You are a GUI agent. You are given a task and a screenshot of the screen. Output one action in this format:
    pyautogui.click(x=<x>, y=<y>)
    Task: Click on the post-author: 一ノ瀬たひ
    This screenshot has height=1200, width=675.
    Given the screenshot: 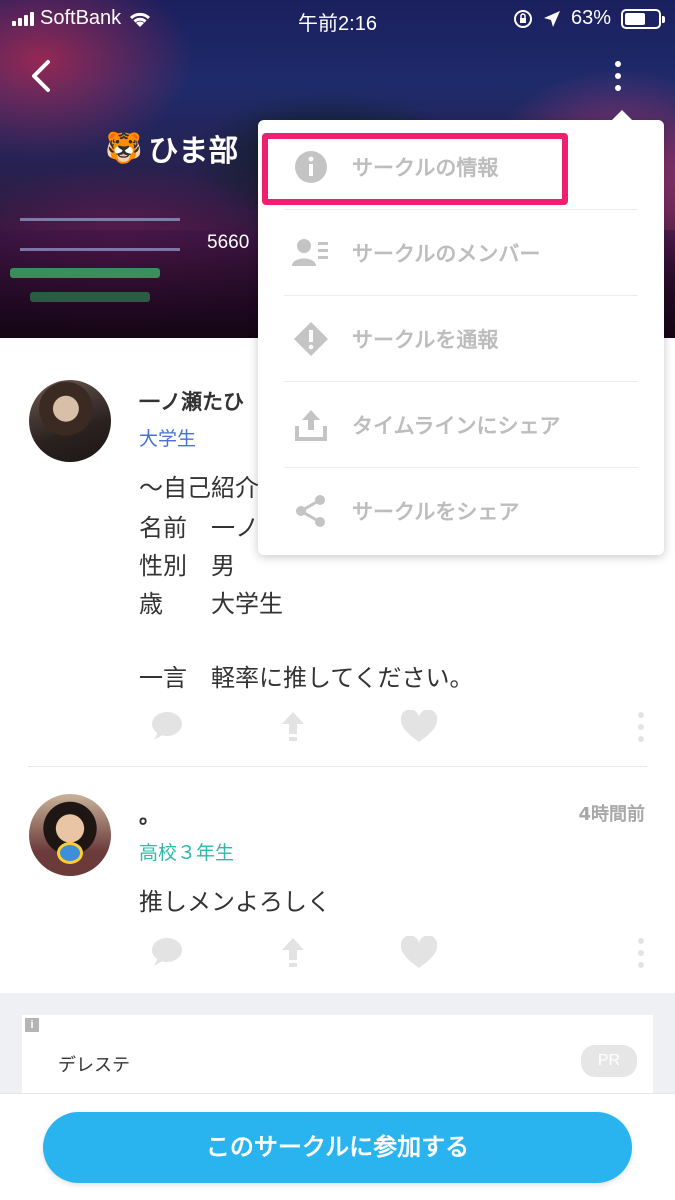 What is the action you would take?
    pyautogui.click(x=191, y=401)
    